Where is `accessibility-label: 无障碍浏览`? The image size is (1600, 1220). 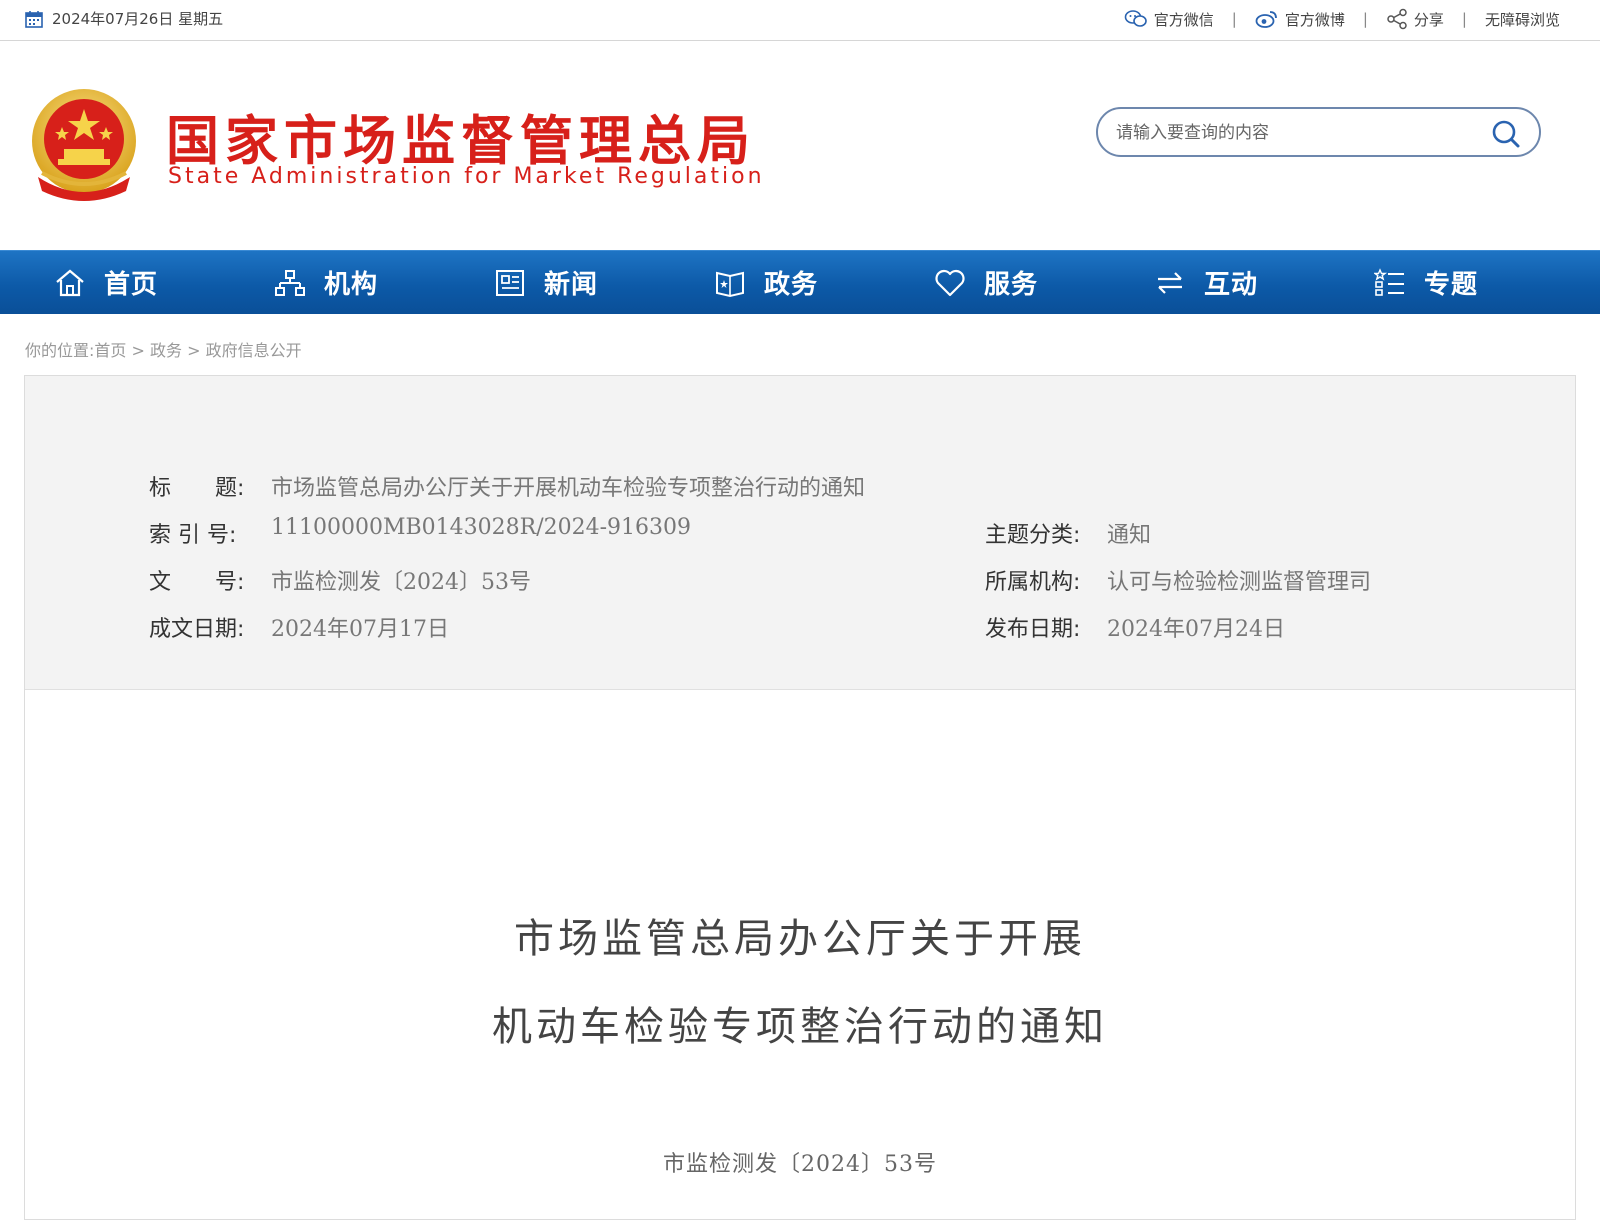
accessibility-label: 无障碍浏览 is located at coordinates (1522, 19).